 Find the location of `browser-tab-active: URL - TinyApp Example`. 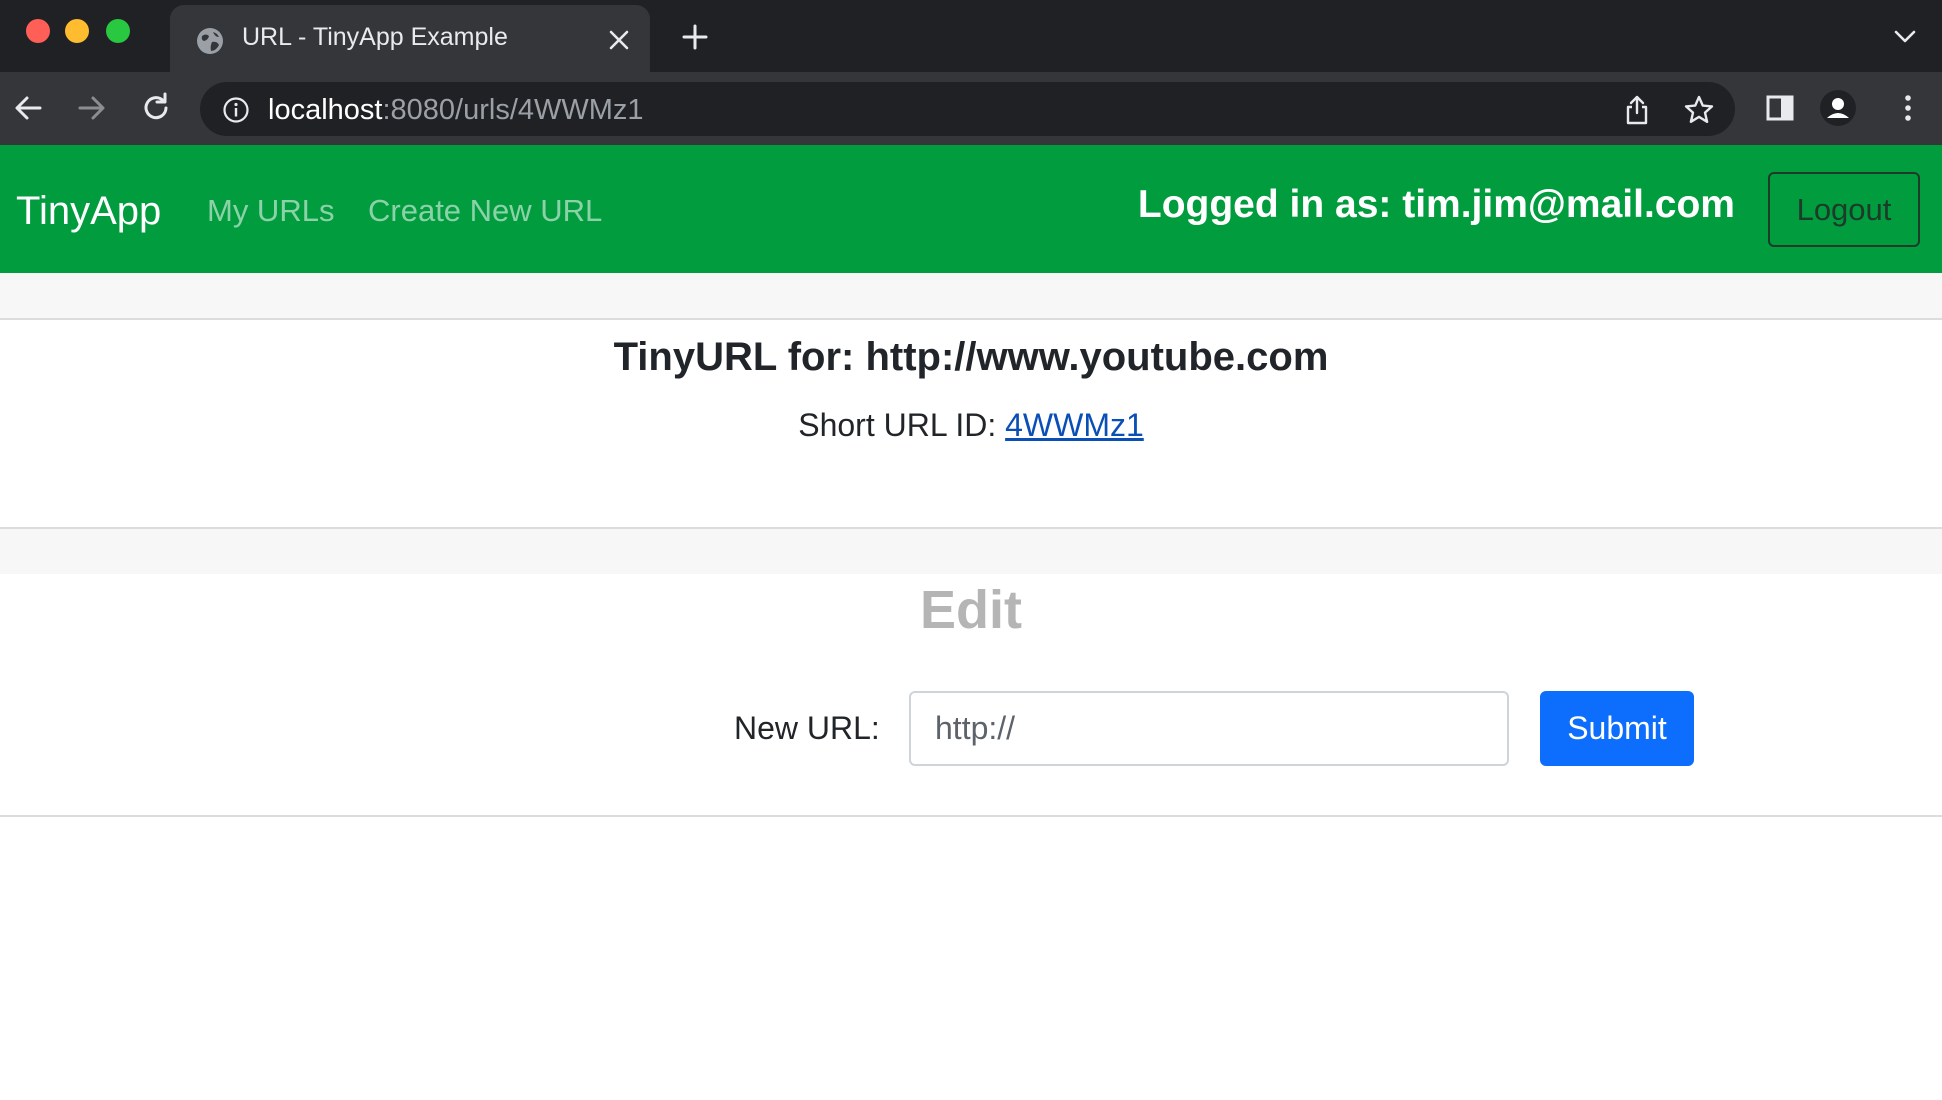

browser-tab-active: URL - TinyApp Example is located at coordinates (410, 38).